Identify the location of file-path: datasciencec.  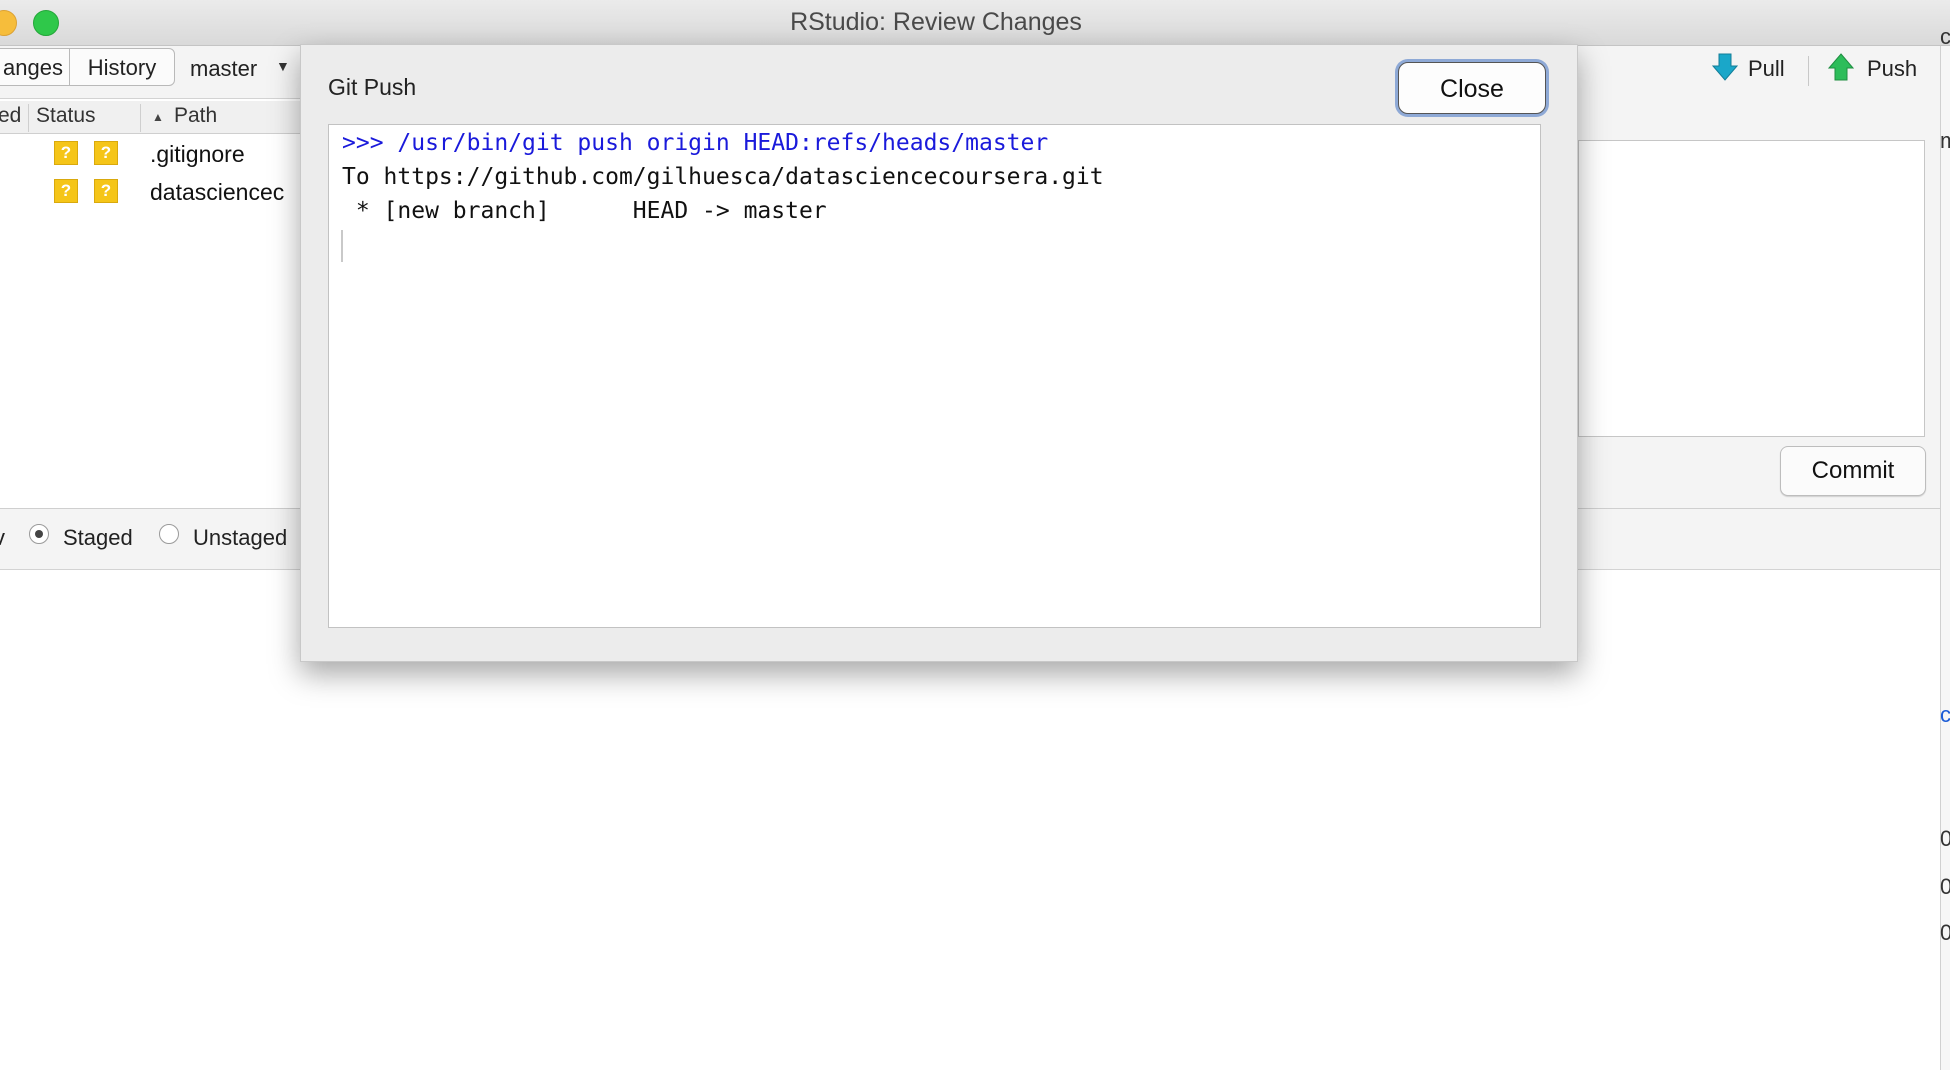
(217, 192).